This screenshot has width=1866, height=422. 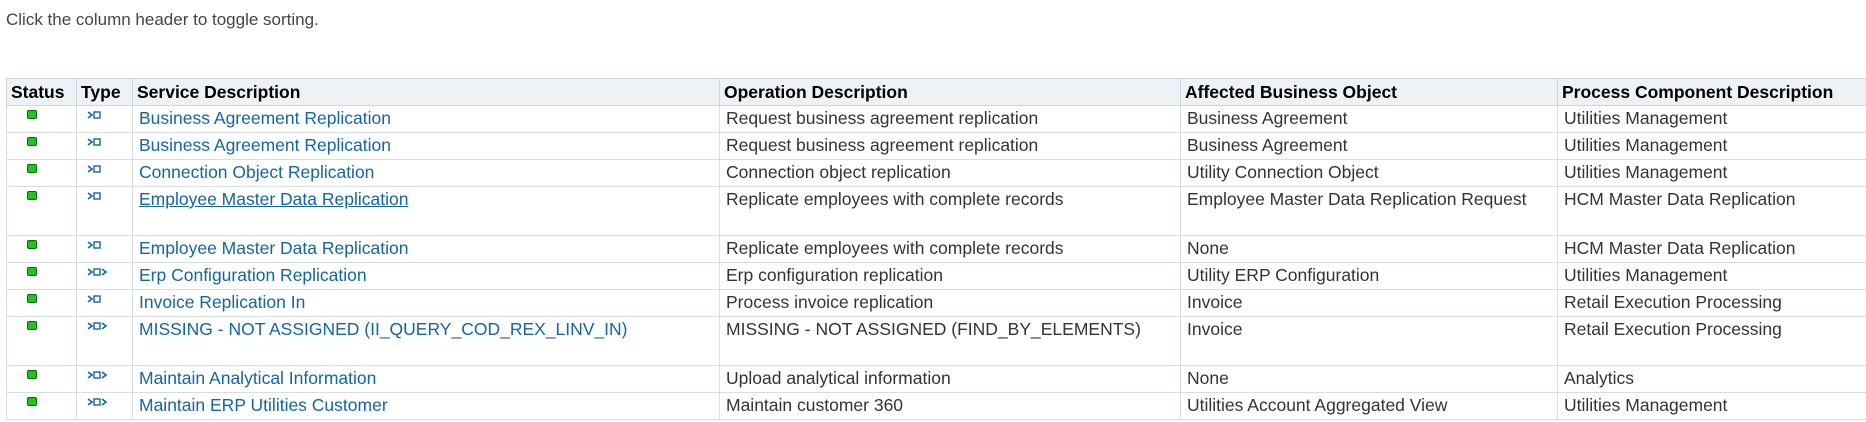 I want to click on service-link: Maintain ERP Utilities Customer, so click(x=263, y=405).